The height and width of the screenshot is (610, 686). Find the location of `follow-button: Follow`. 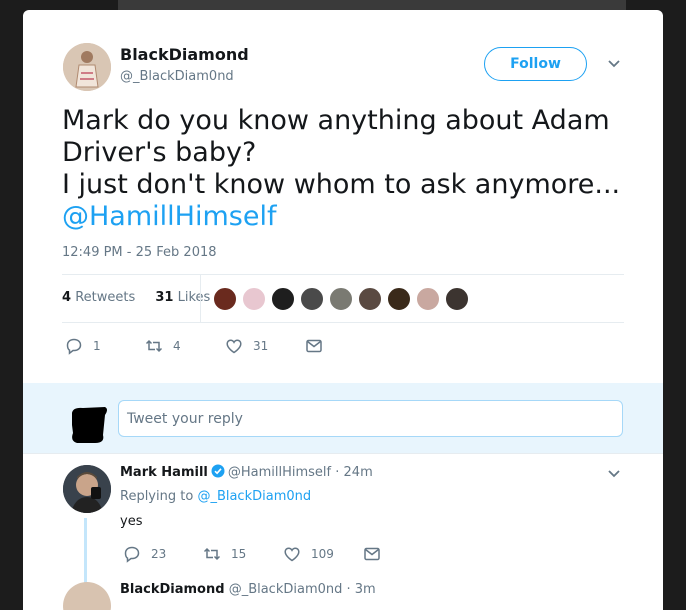

follow-button: Follow is located at coordinates (535, 64).